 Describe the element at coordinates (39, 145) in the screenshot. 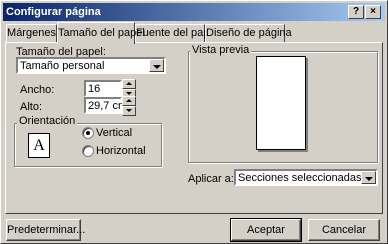

I see `portrait-page-icon: A` at that location.